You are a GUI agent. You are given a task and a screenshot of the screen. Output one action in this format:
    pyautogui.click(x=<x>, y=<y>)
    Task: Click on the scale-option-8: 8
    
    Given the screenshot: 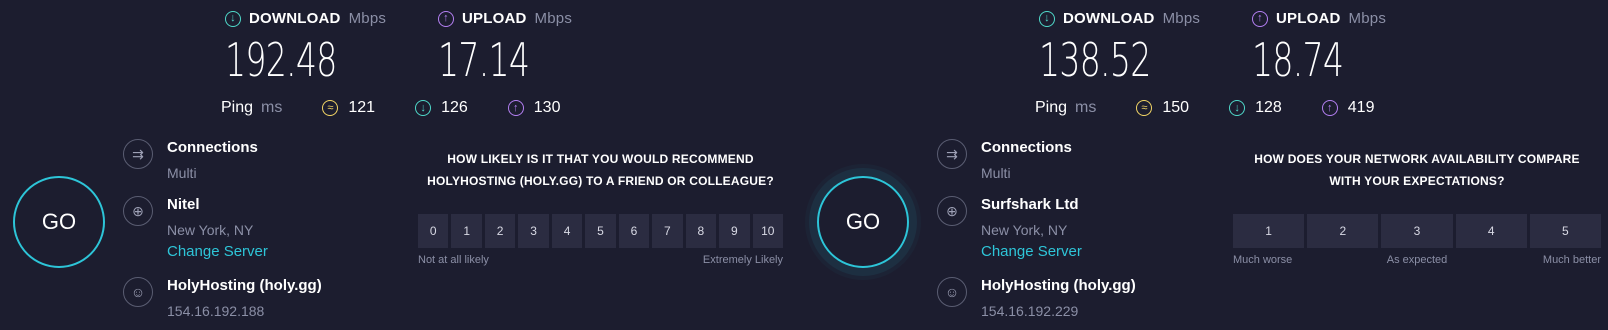 What is the action you would take?
    pyautogui.click(x=701, y=231)
    